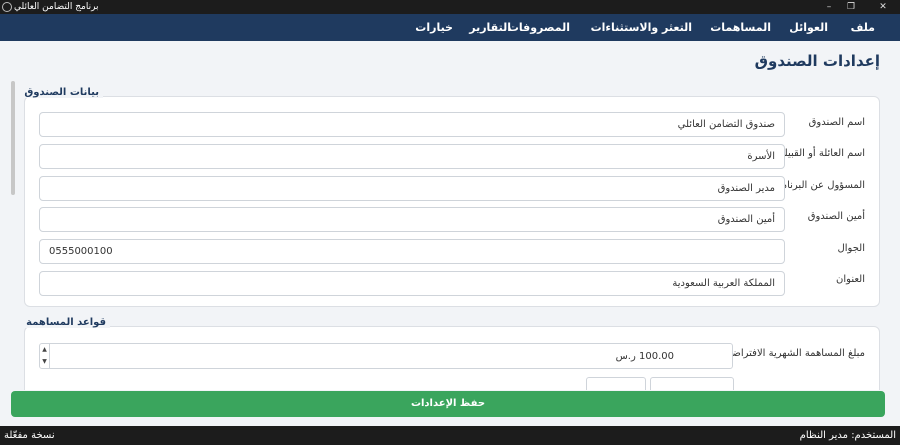 The width and height of the screenshot is (900, 445). Describe the element at coordinates (539, 27) in the screenshot. I see `menu-expenses: المصروفات` at that location.